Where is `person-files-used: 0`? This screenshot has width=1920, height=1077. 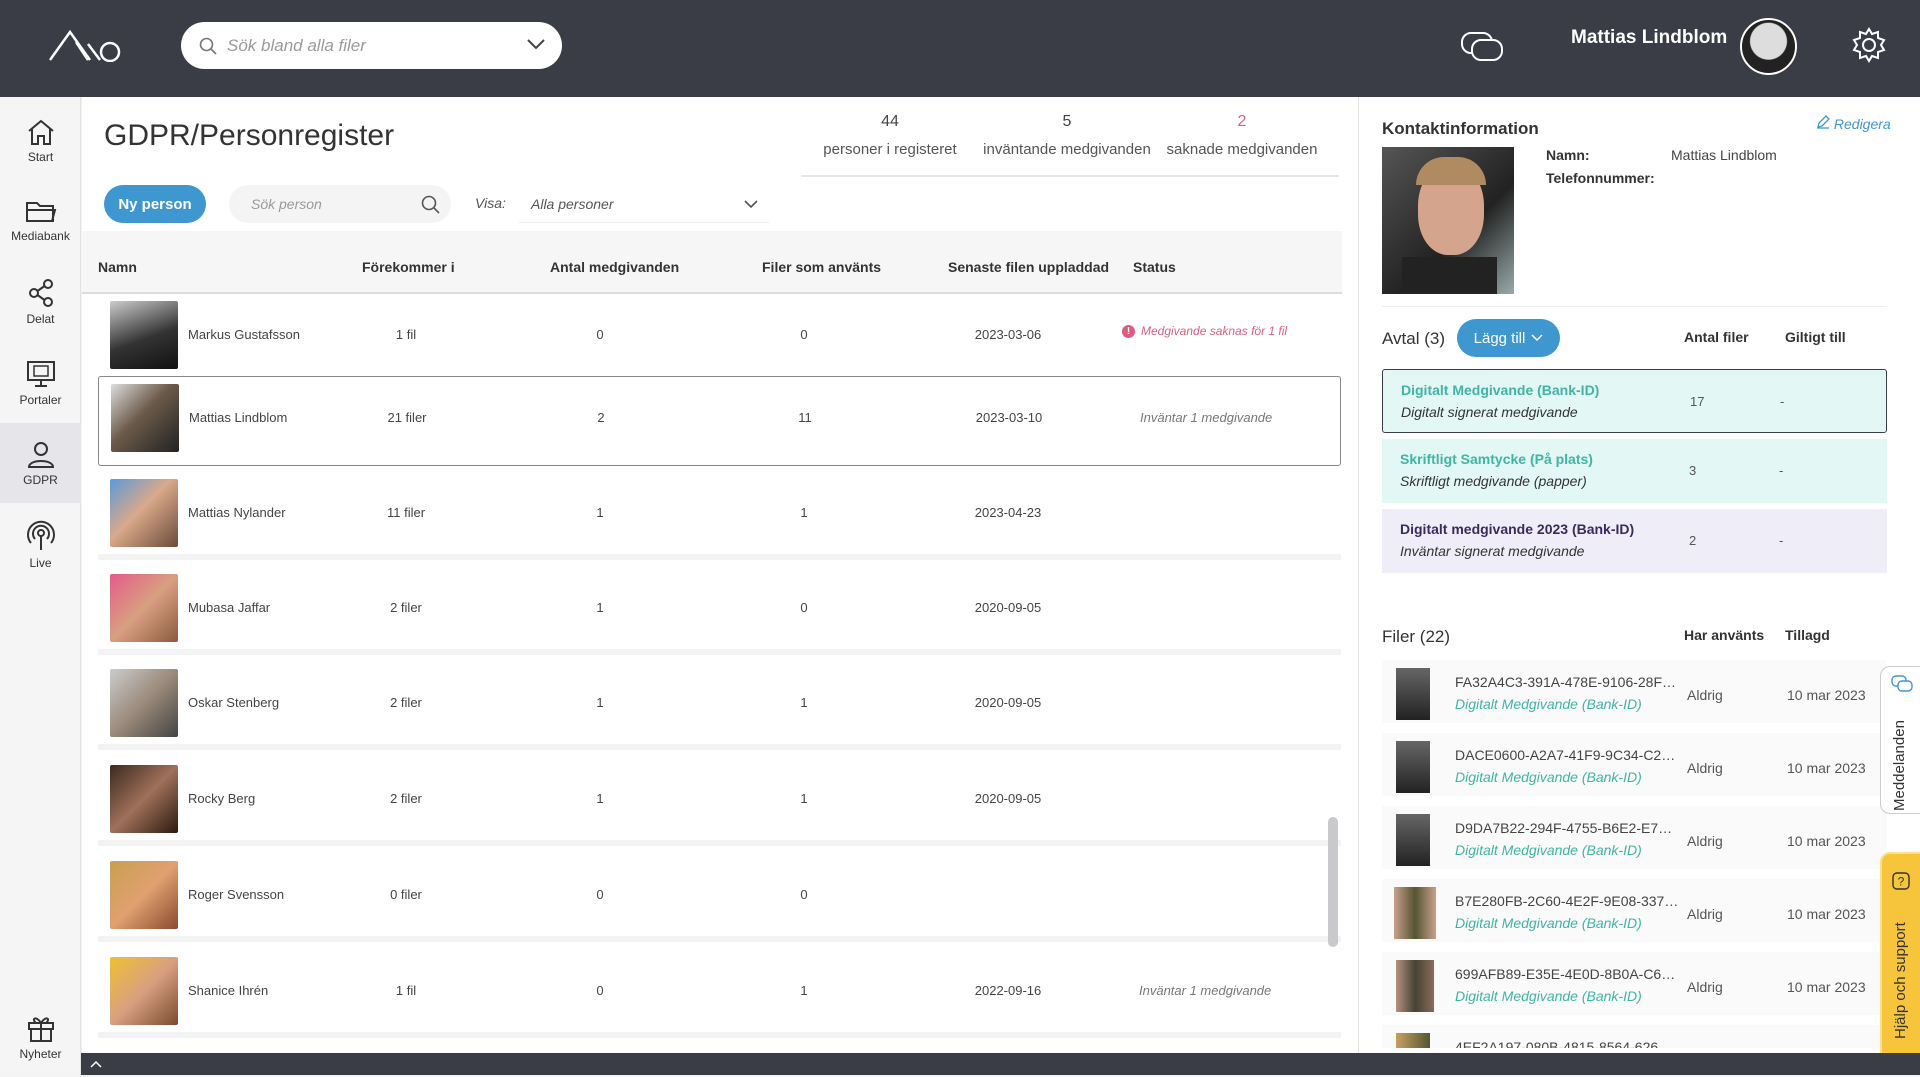 person-files-used: 0 is located at coordinates (804, 334).